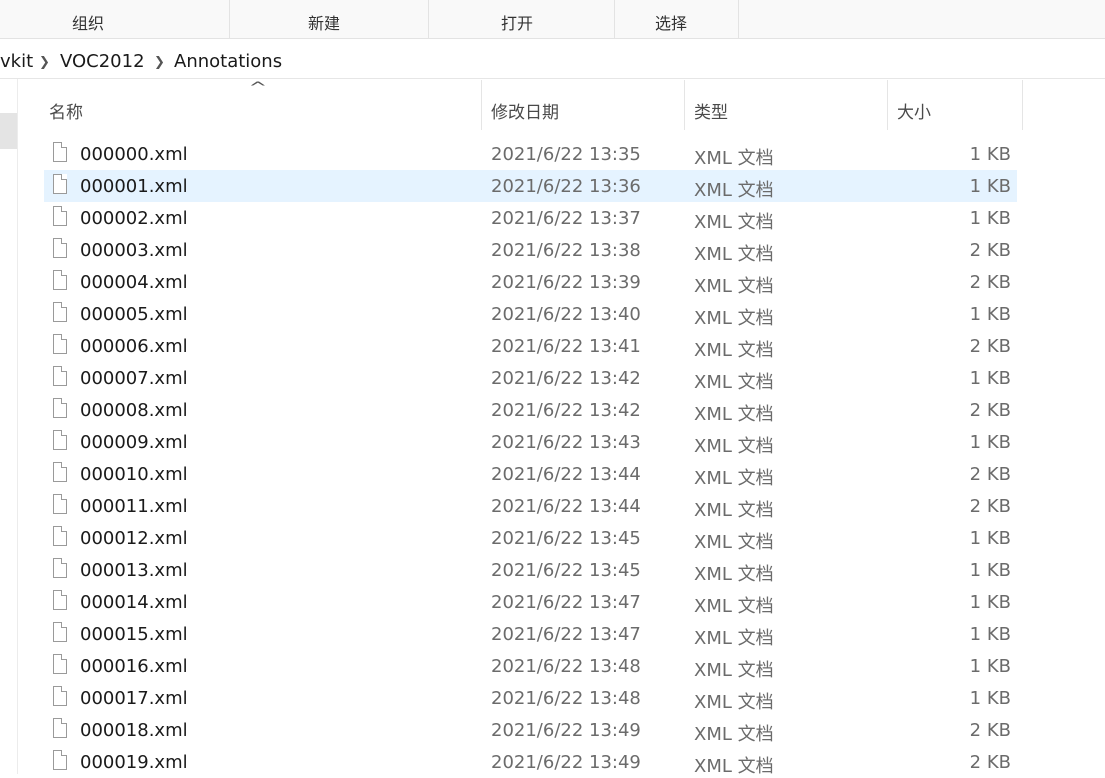  What do you see at coordinates (324, 23) in the screenshot?
I see `ribbon-new-label: 新建` at bounding box center [324, 23].